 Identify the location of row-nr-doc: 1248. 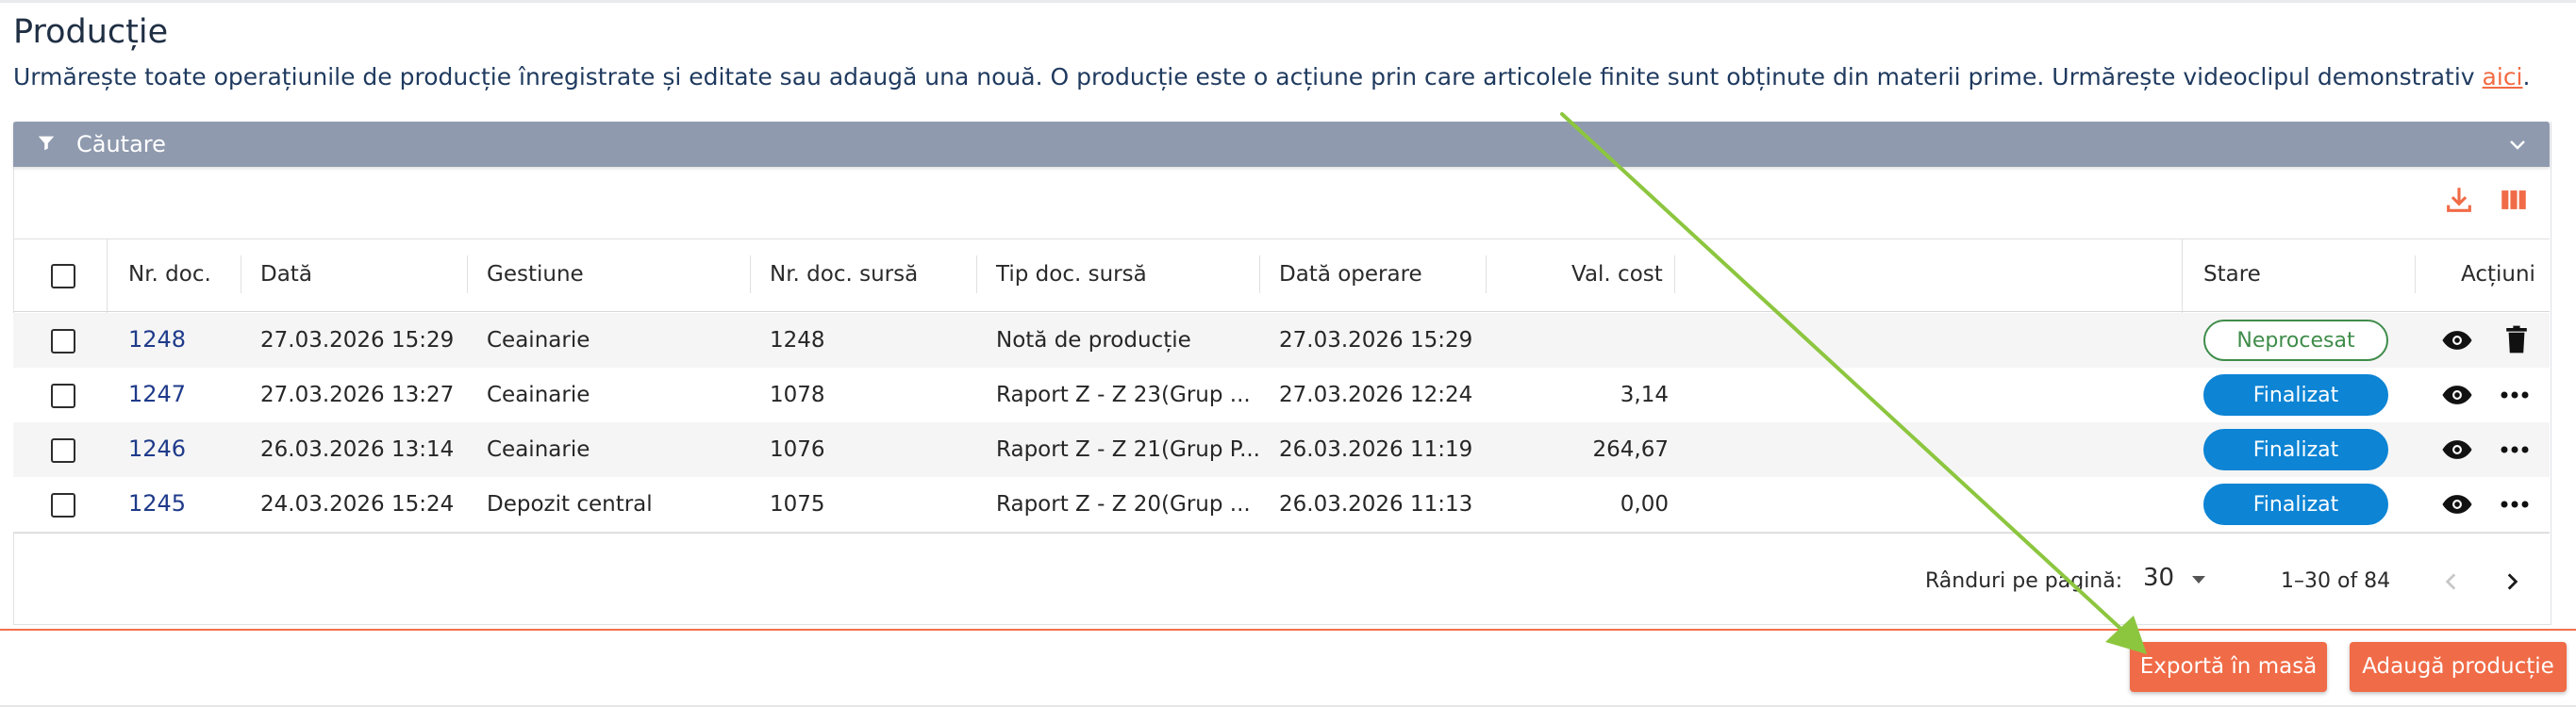
(157, 339).